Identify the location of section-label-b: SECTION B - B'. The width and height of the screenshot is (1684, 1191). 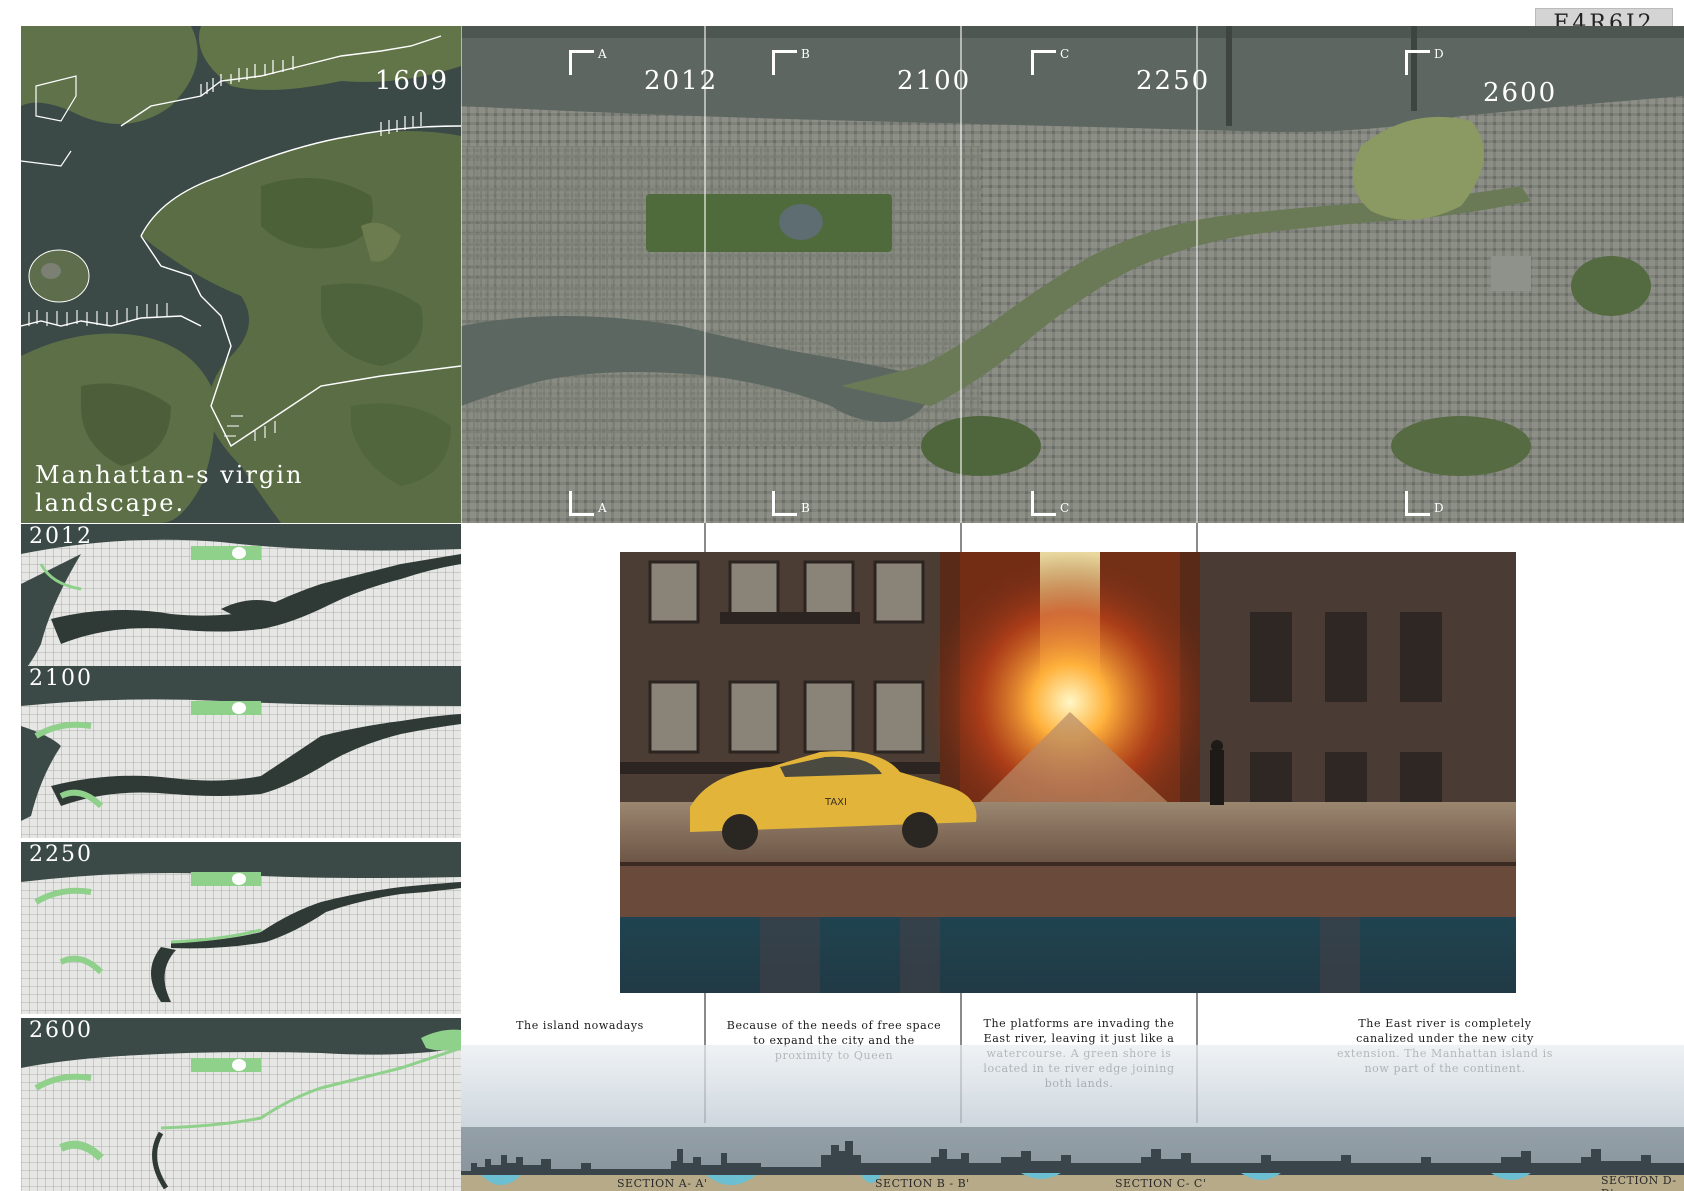
(922, 1183).